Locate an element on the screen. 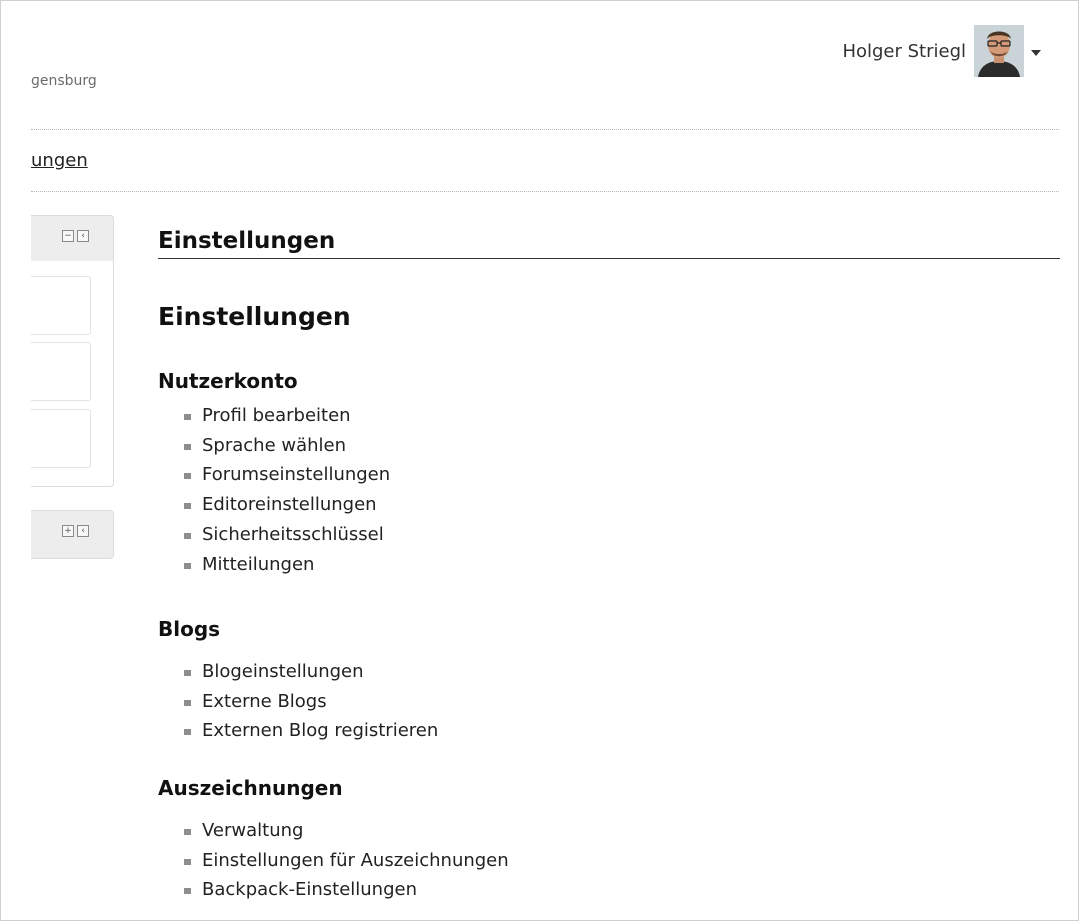 This screenshot has height=921, width=1079. list-item: Blogeinstellungen is located at coordinates (311, 672).